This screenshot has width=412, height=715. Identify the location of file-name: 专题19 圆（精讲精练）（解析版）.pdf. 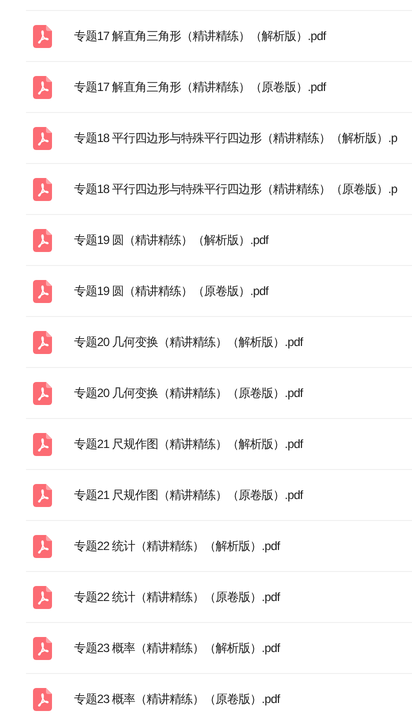
(171, 240).